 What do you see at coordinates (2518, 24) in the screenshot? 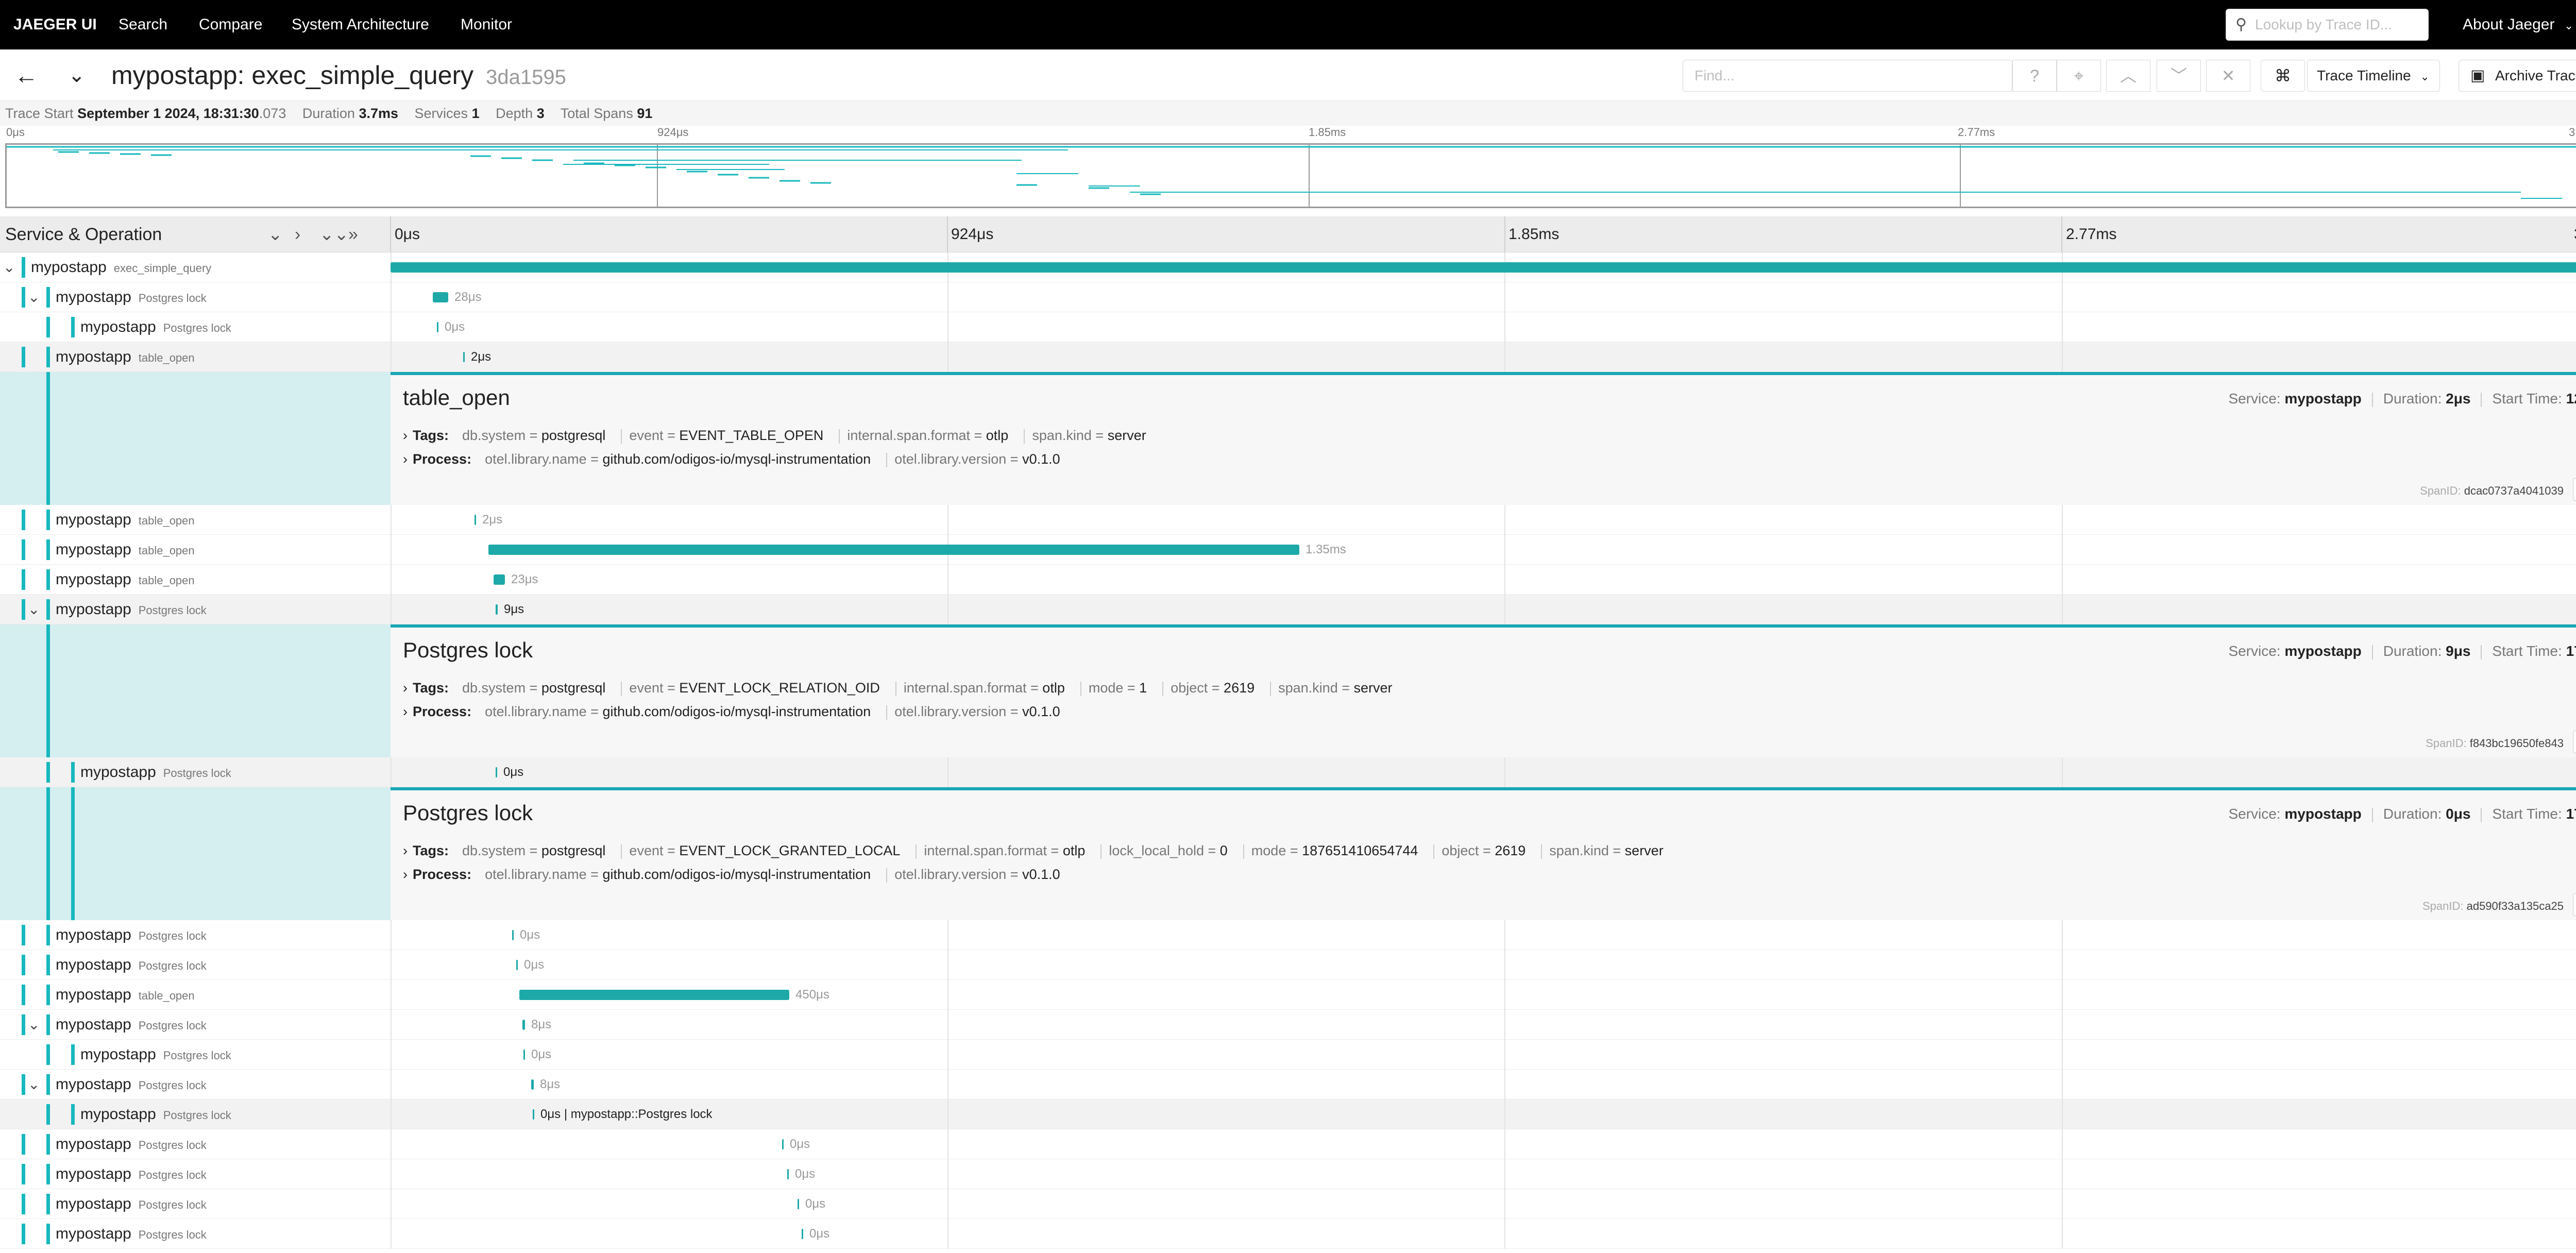
I see `about-jaeger-menu: About Jaeger ⌄` at bounding box center [2518, 24].